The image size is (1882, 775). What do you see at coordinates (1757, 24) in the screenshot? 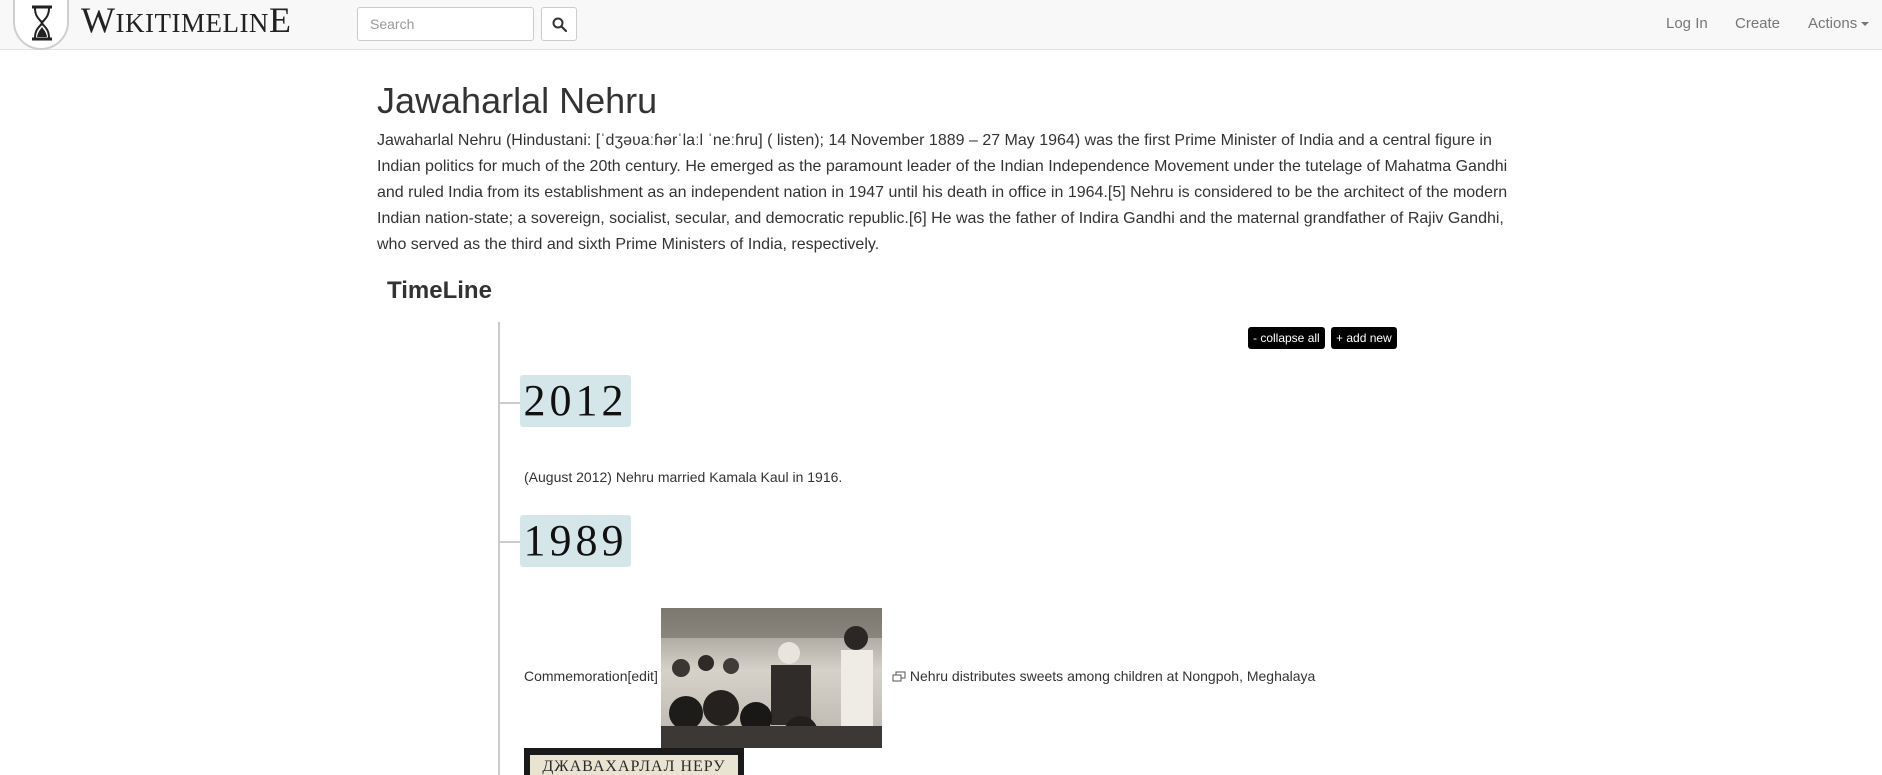
I see `create-link: Create` at bounding box center [1757, 24].